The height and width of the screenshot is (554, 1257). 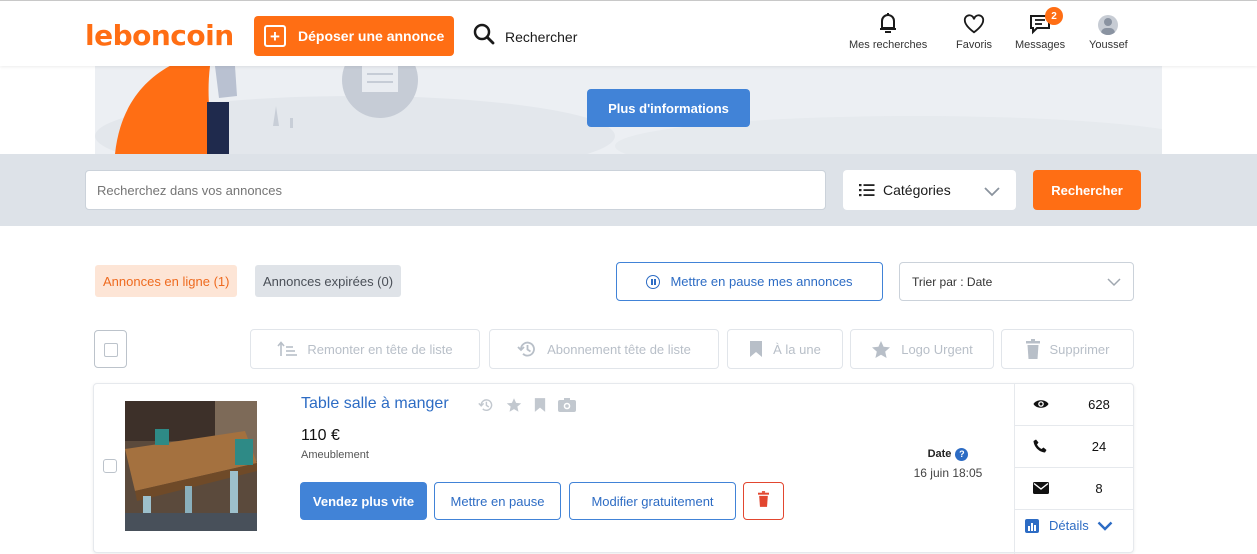 I want to click on more-info-button: Plus d'informations, so click(x=668, y=108).